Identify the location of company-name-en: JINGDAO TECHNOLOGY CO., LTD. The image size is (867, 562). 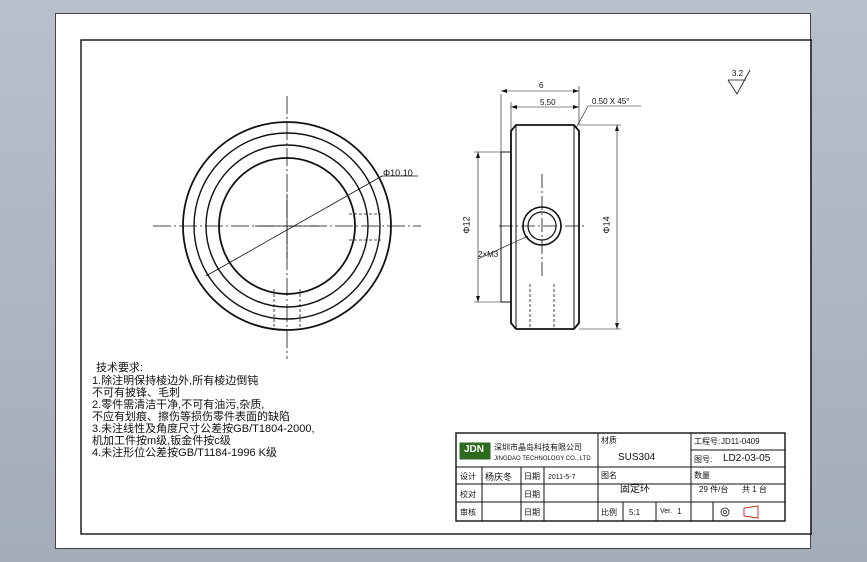
(542, 459).